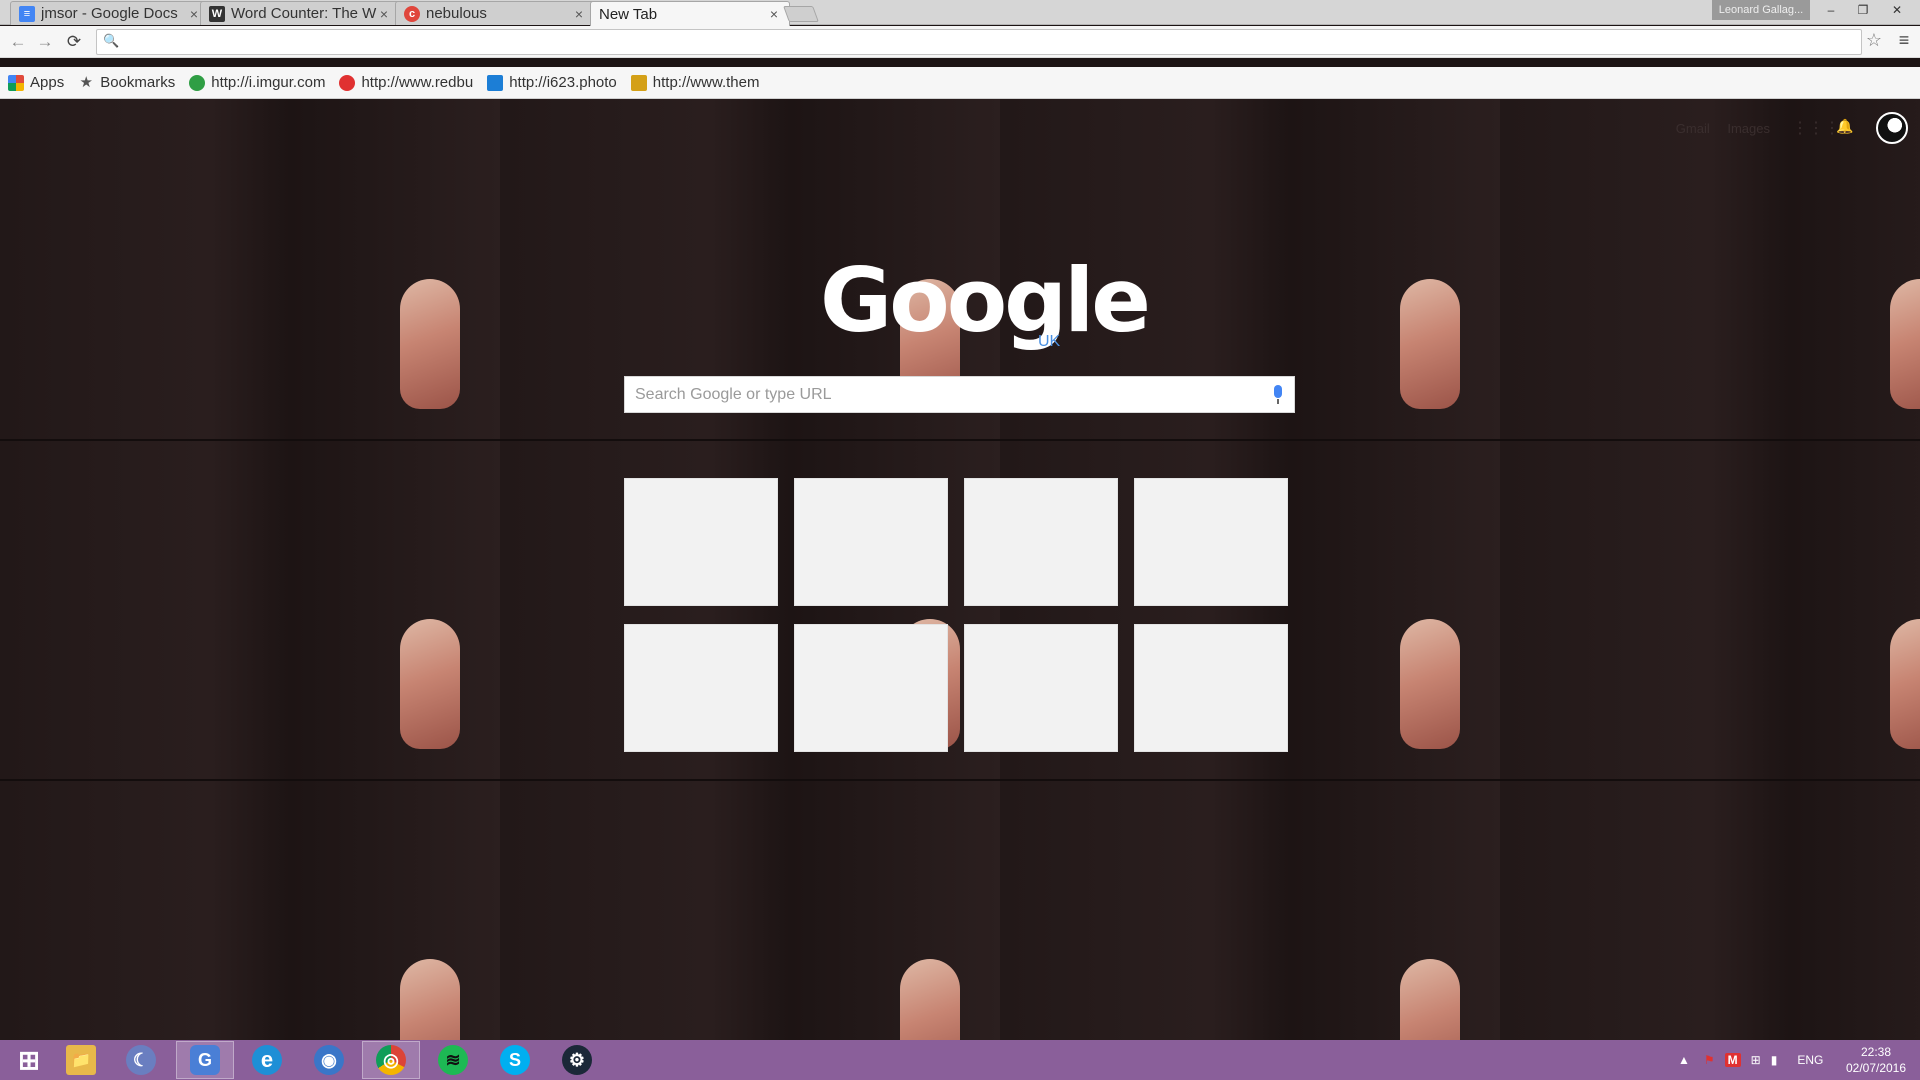 The height and width of the screenshot is (1080, 1920). What do you see at coordinates (45, 42) in the screenshot?
I see `forward-button: →` at bounding box center [45, 42].